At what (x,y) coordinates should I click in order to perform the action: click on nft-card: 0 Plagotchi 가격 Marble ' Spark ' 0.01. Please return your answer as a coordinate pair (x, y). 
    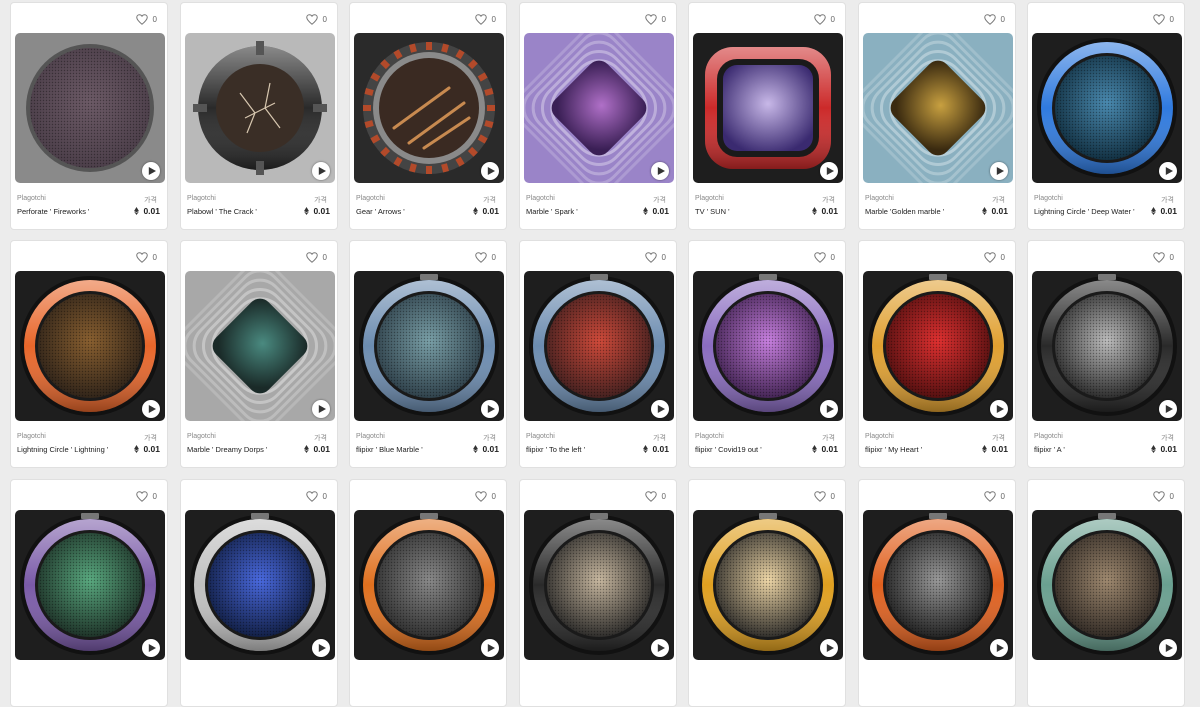
    Looking at the image, I should click on (598, 116).